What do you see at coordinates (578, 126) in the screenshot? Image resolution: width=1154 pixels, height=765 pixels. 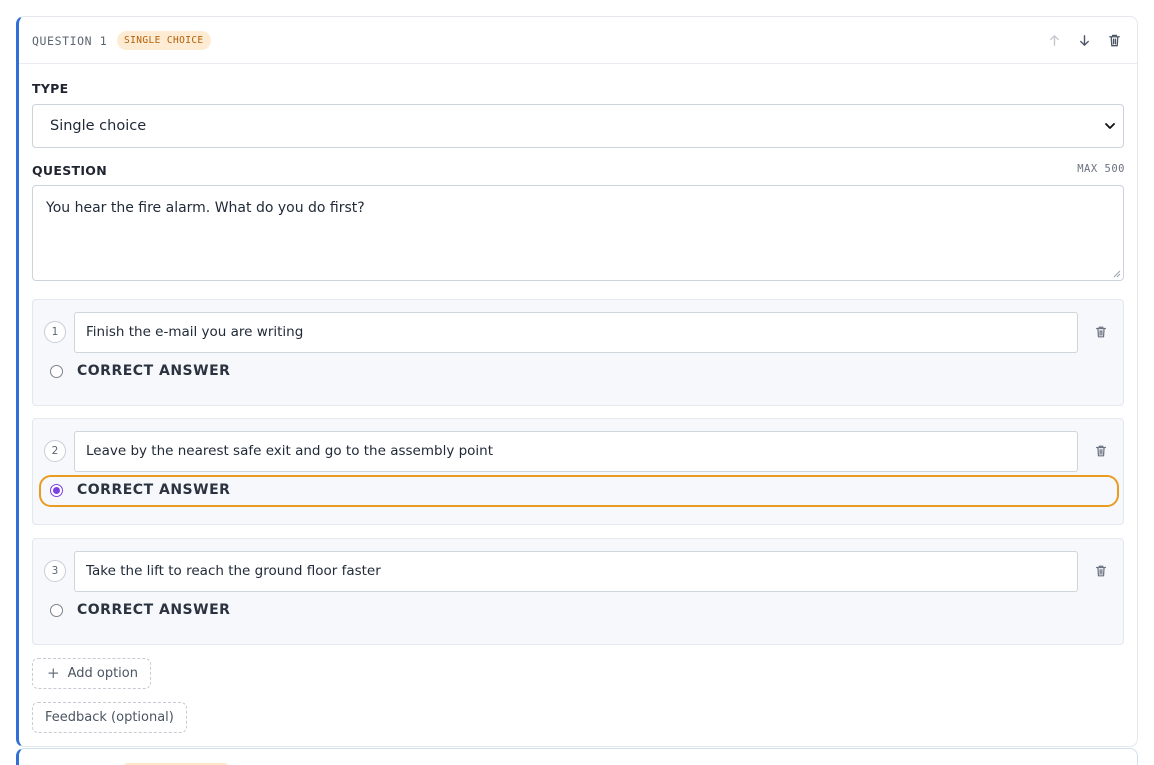 I see `question-type-select: Single choice` at bounding box center [578, 126].